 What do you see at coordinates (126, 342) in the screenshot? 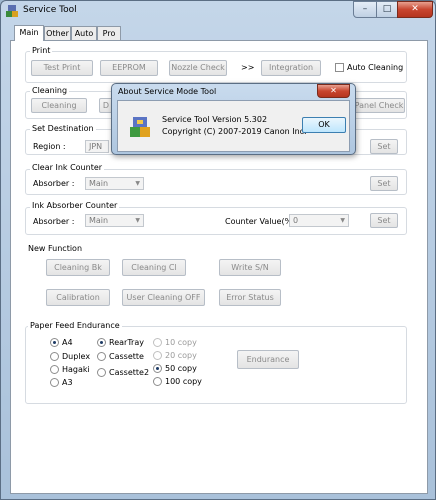
I see `tray-reartray-label: RearTray` at bounding box center [126, 342].